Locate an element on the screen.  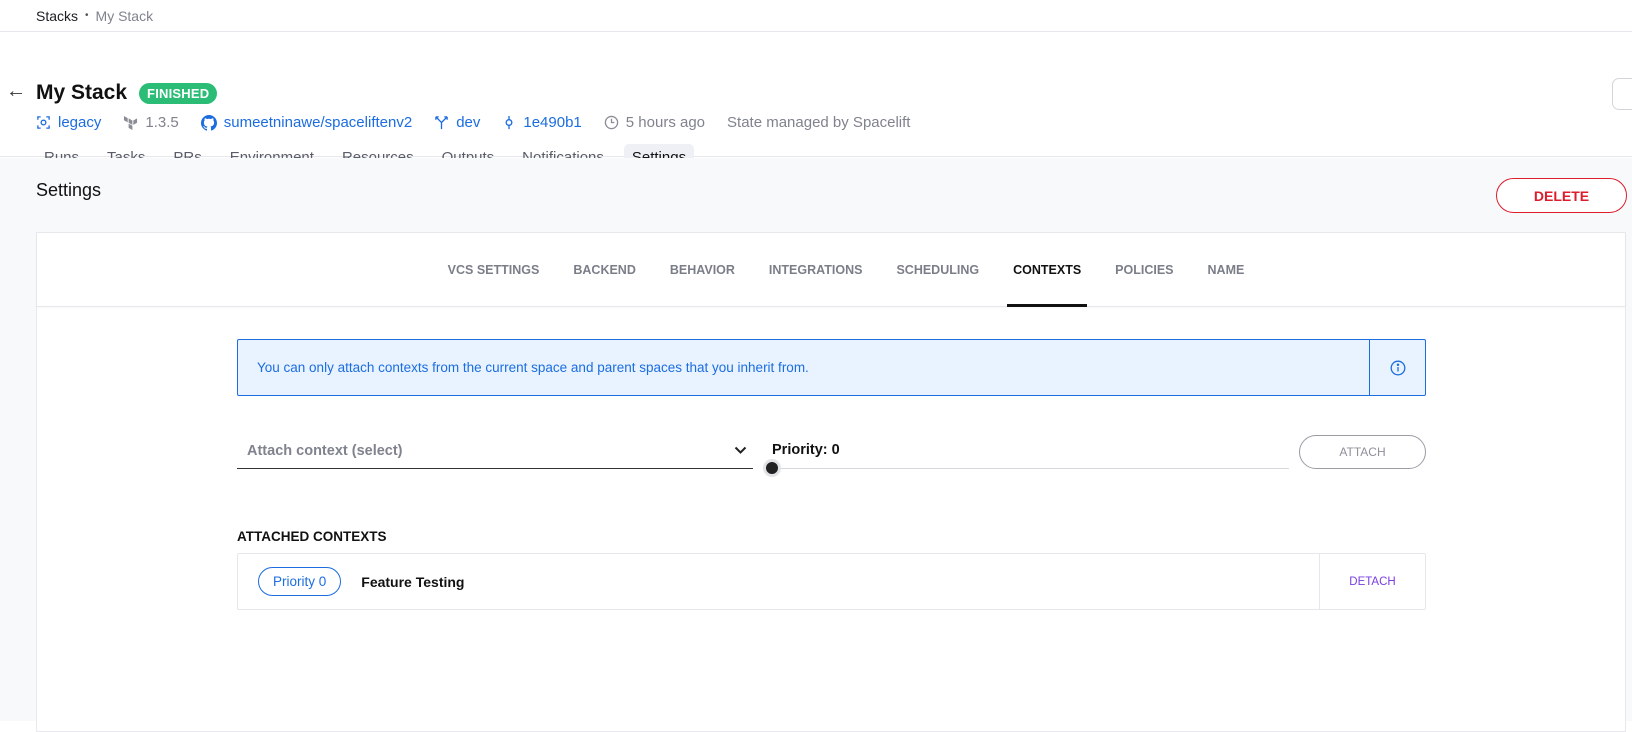
attached-contexts-heading: ATTACHED CONTEXTS is located at coordinates (312, 536).